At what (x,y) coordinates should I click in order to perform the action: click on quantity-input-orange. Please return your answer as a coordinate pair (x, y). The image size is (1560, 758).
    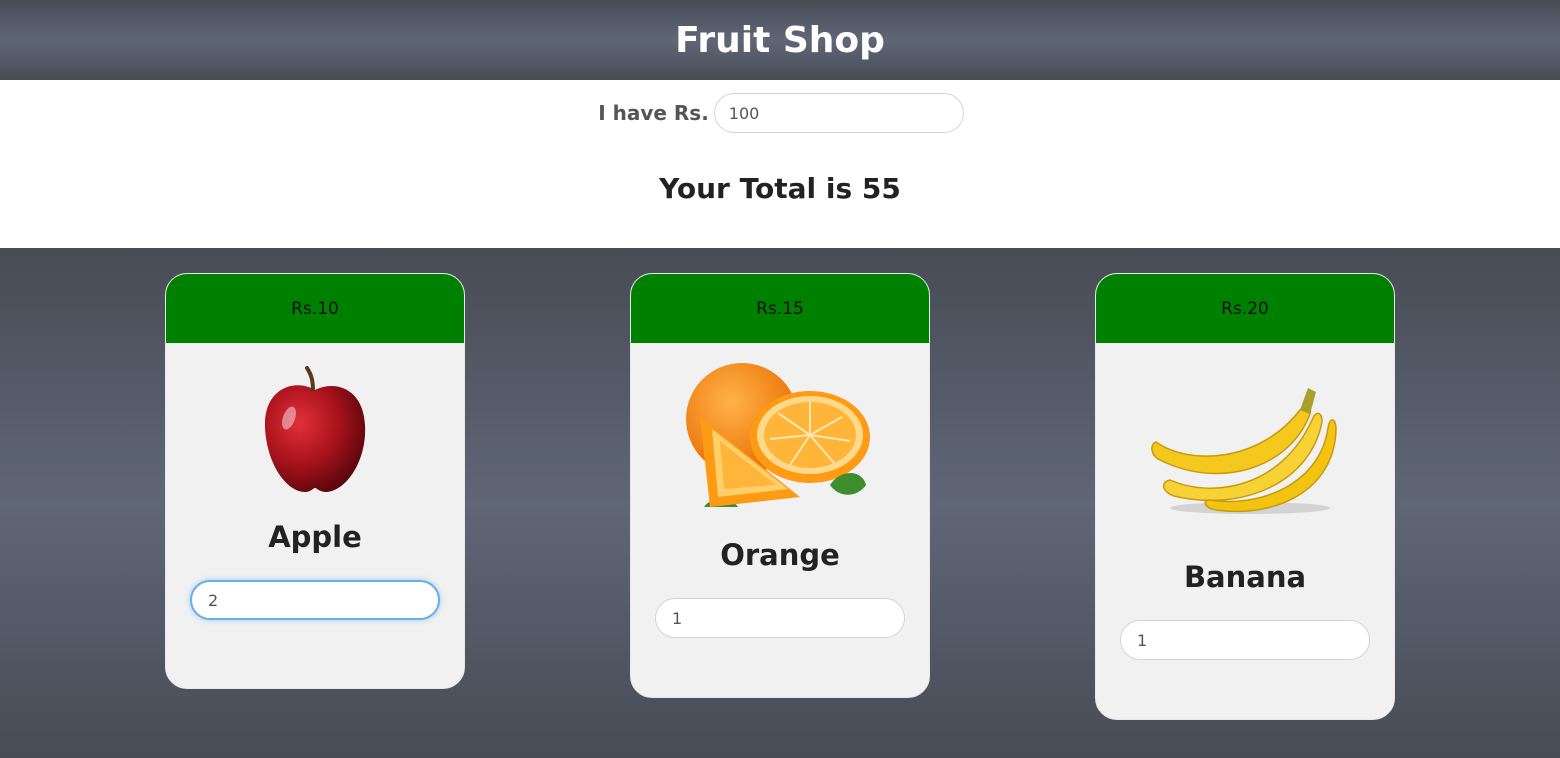
    Looking at the image, I should click on (780, 618).